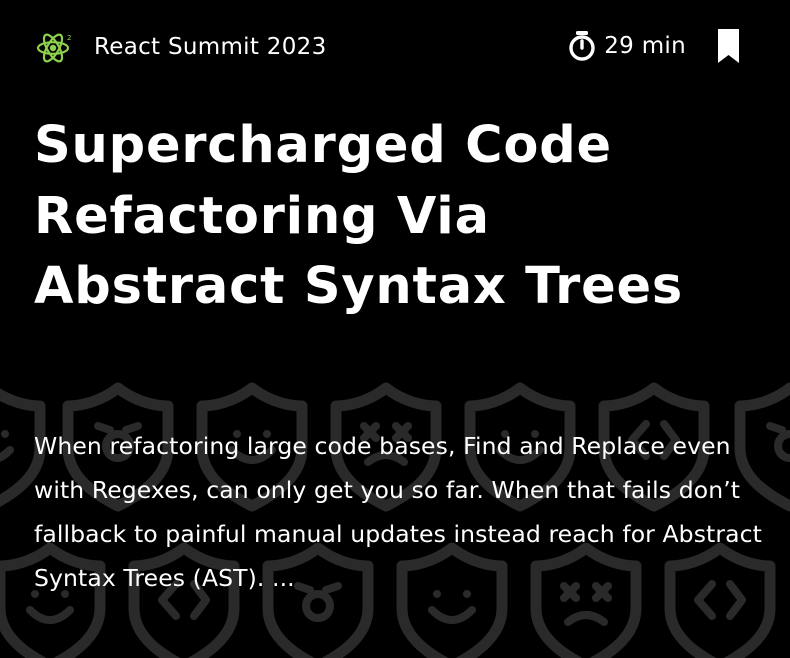 The height and width of the screenshot is (658, 790). Describe the element at coordinates (210, 47) in the screenshot. I see `event-name: React Summit 2023` at that location.